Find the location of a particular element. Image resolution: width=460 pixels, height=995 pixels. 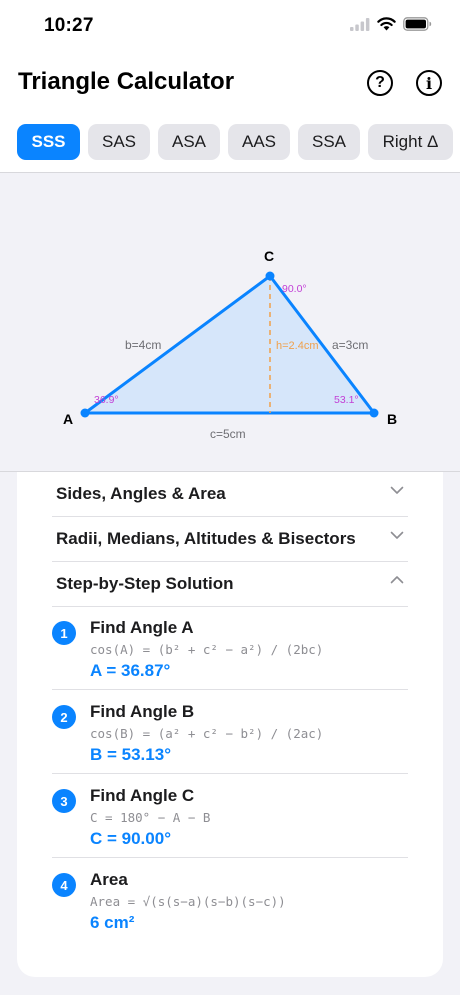

step-title: Area is located at coordinates (109, 879).